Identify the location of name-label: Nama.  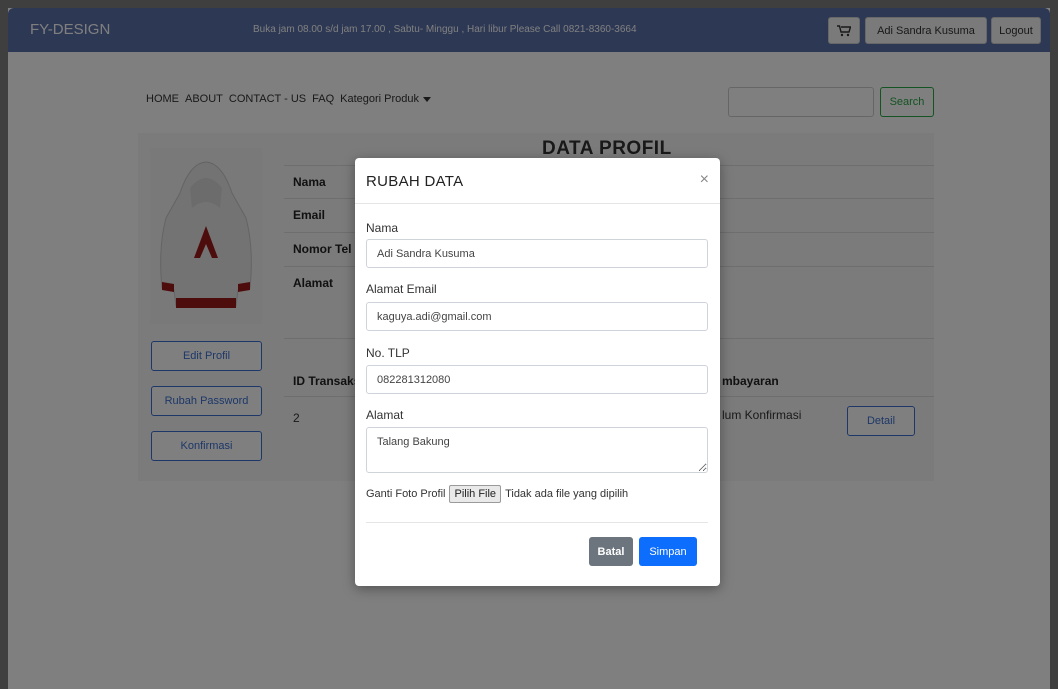
(382, 228).